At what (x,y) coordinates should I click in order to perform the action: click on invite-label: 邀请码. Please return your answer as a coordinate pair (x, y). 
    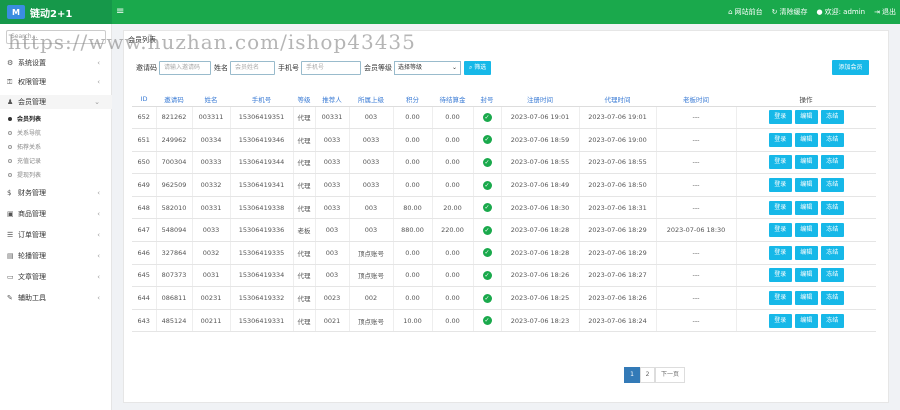
    Looking at the image, I should click on (146, 68).